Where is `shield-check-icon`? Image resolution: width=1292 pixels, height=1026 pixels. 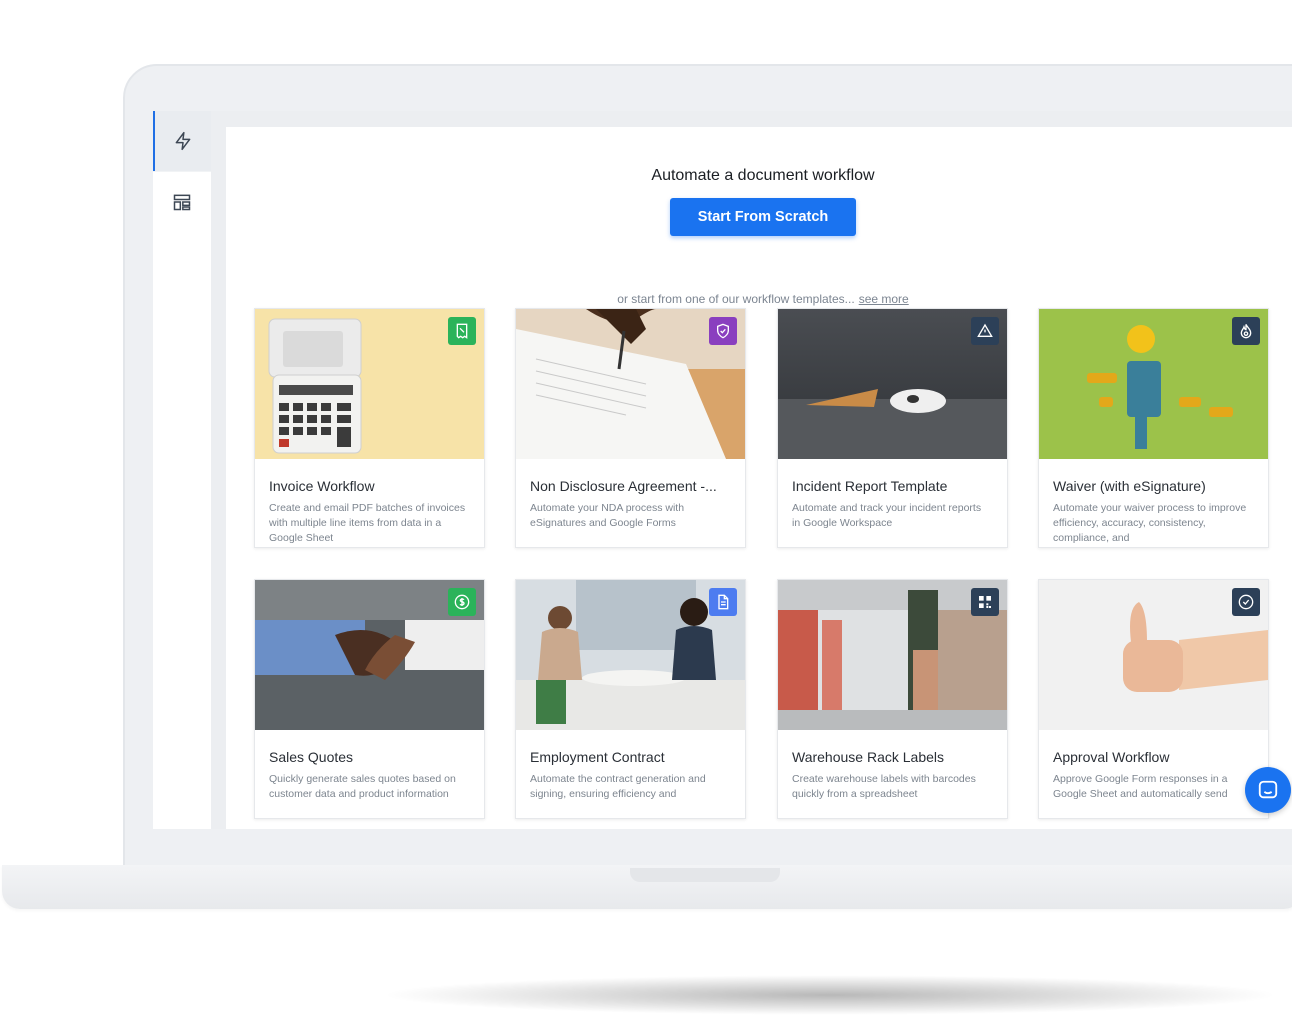 shield-check-icon is located at coordinates (723, 331).